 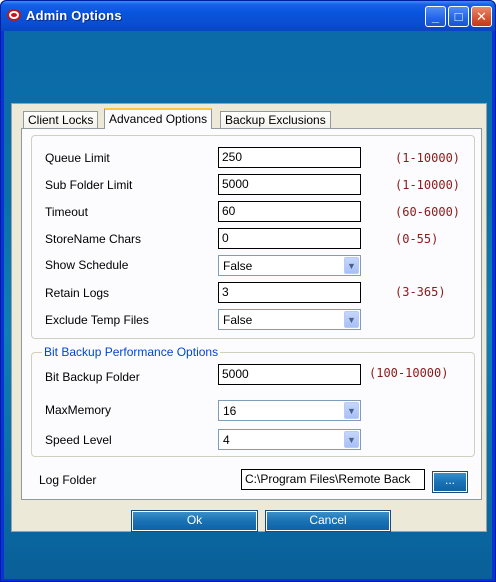 I want to click on maximize-button: □, so click(x=458, y=16).